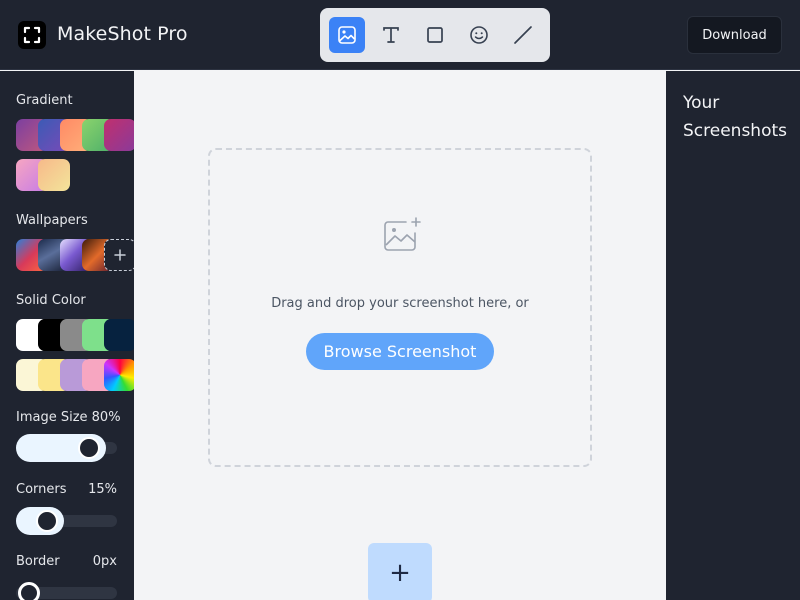 This screenshot has height=600, width=800. I want to click on text-icon, so click(391, 35).